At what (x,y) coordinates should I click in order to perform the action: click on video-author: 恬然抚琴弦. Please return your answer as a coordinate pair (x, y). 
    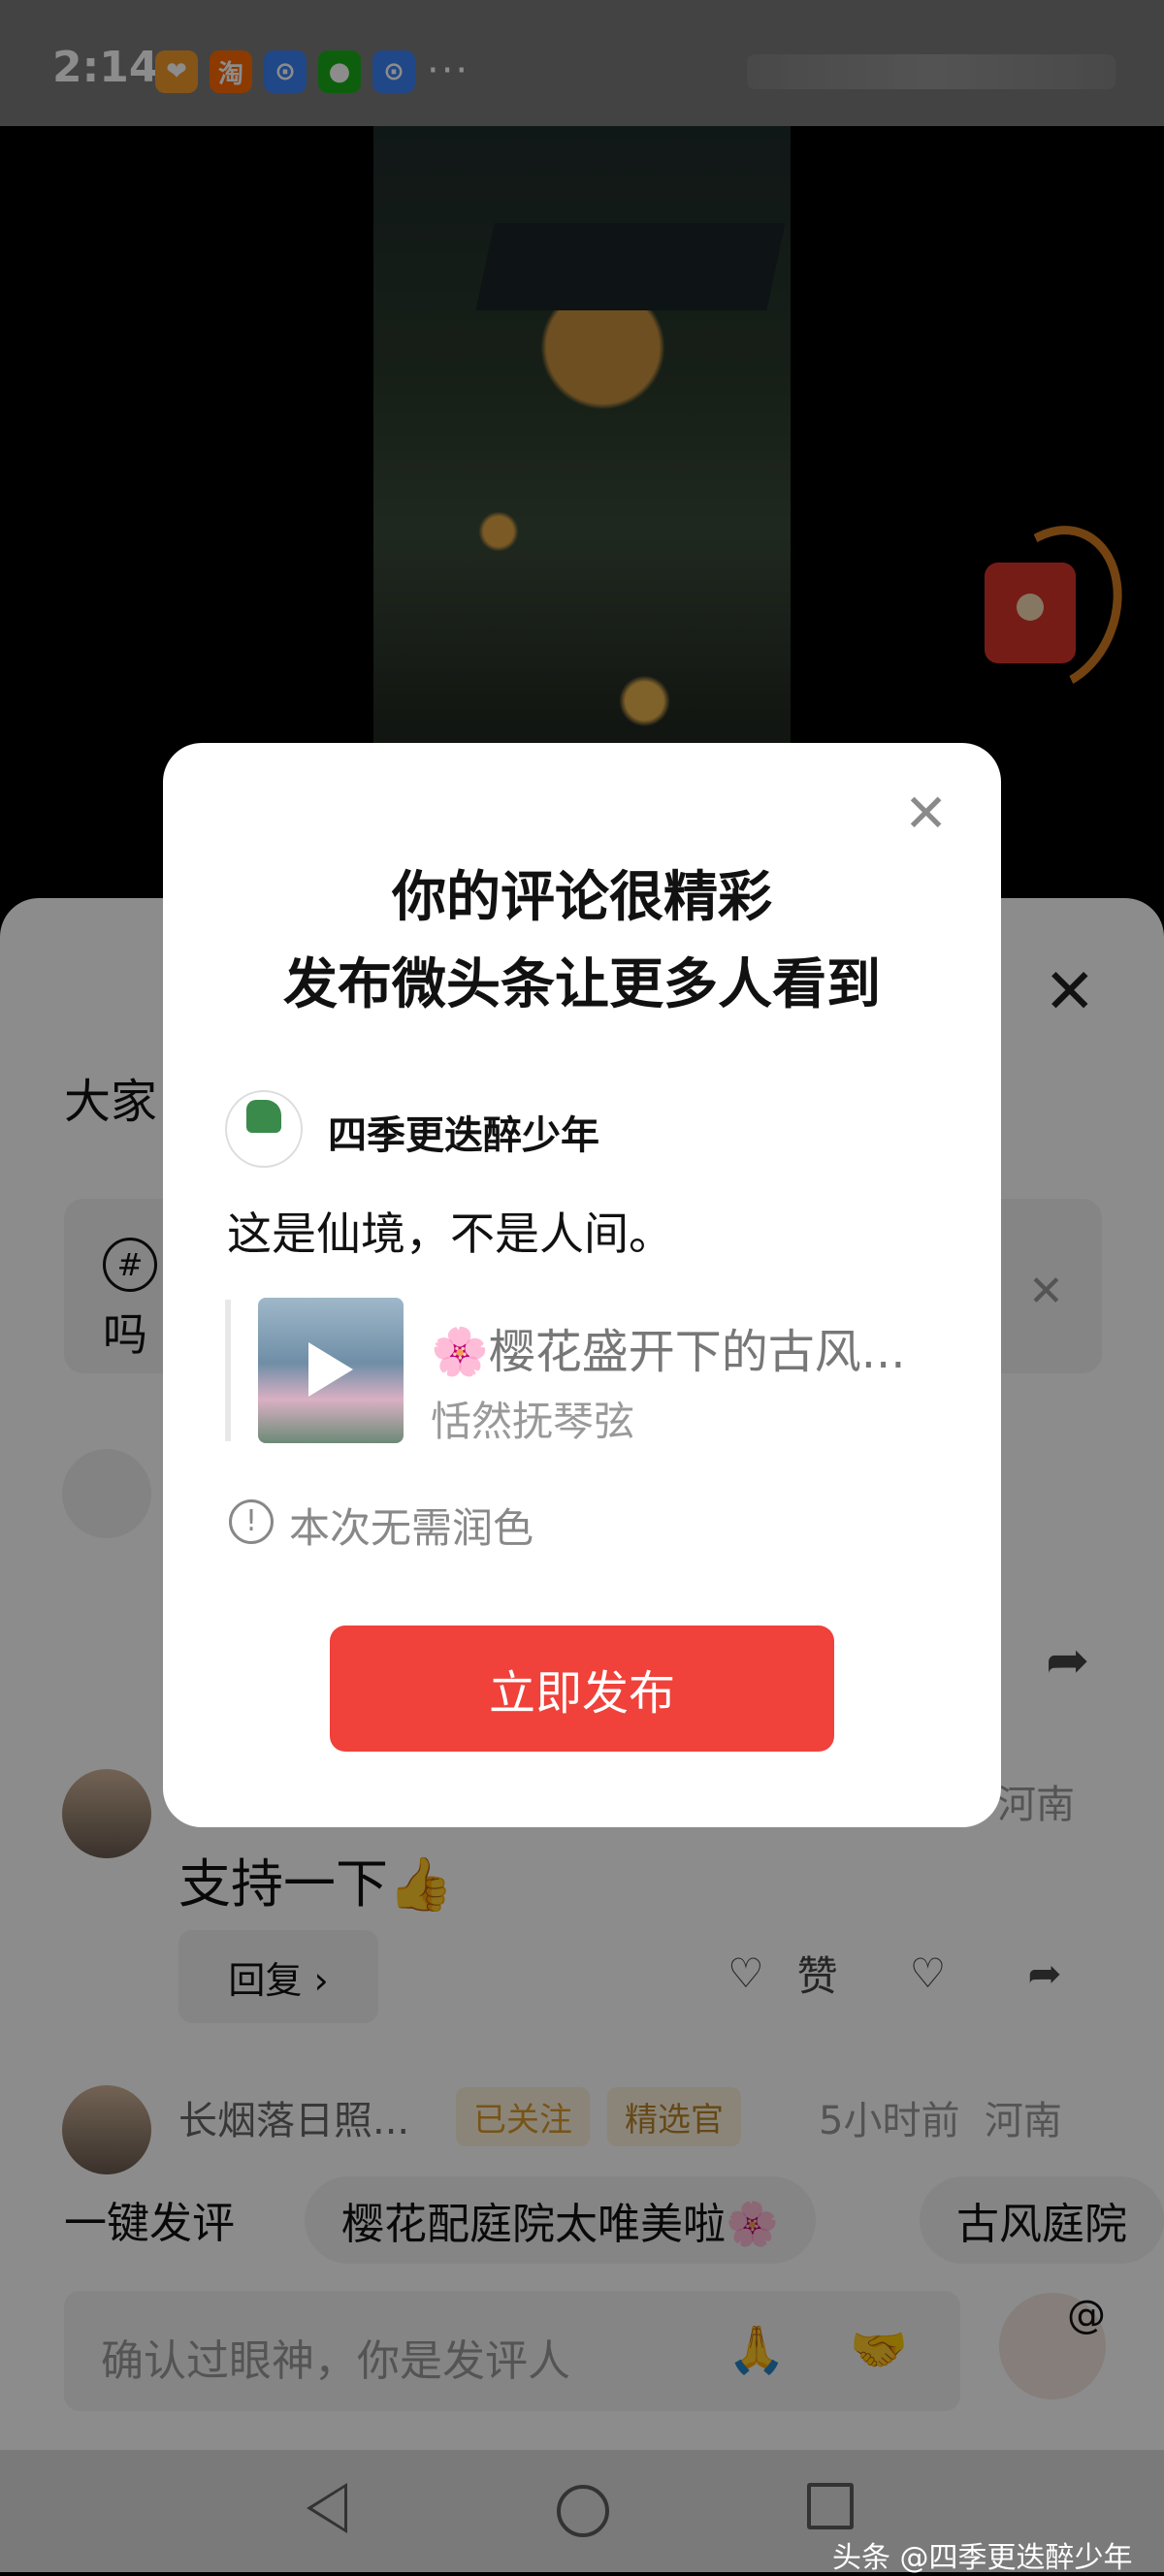
    Looking at the image, I should click on (533, 1421).